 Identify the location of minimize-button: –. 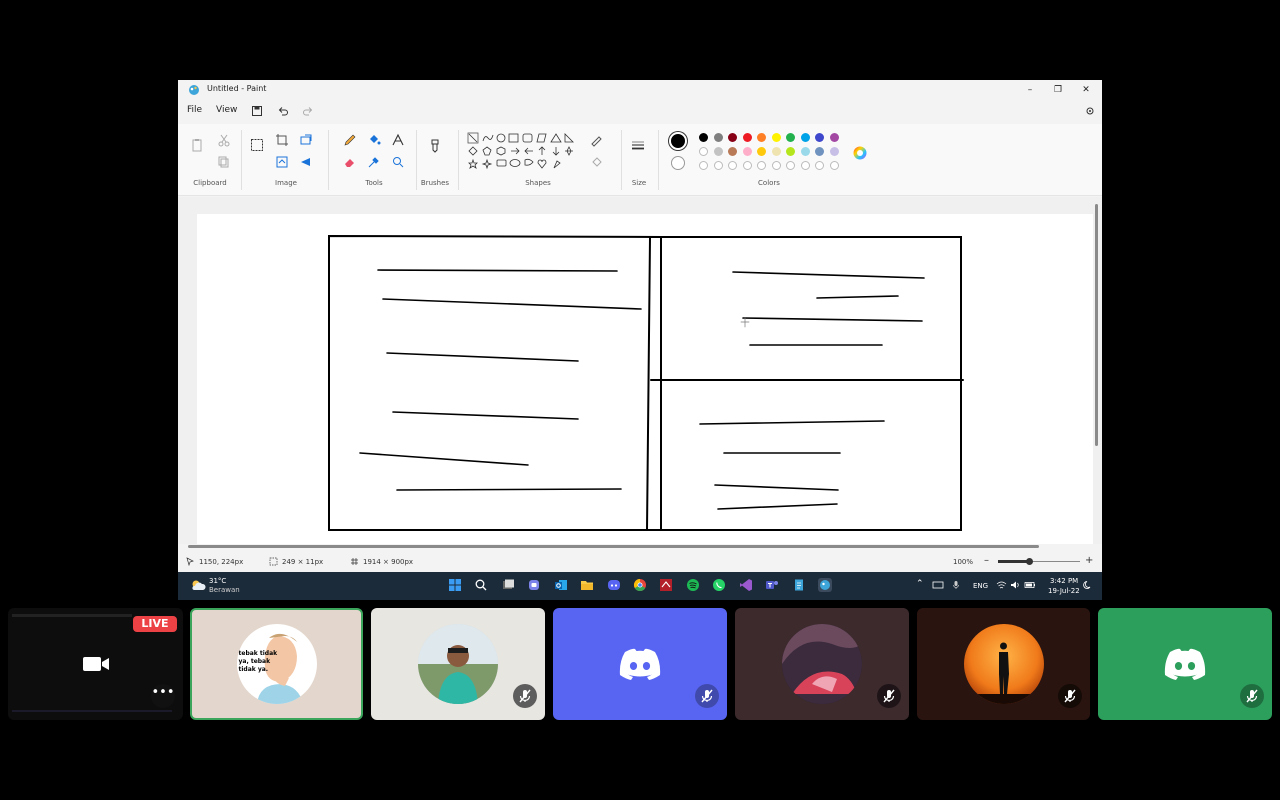
(1030, 90).